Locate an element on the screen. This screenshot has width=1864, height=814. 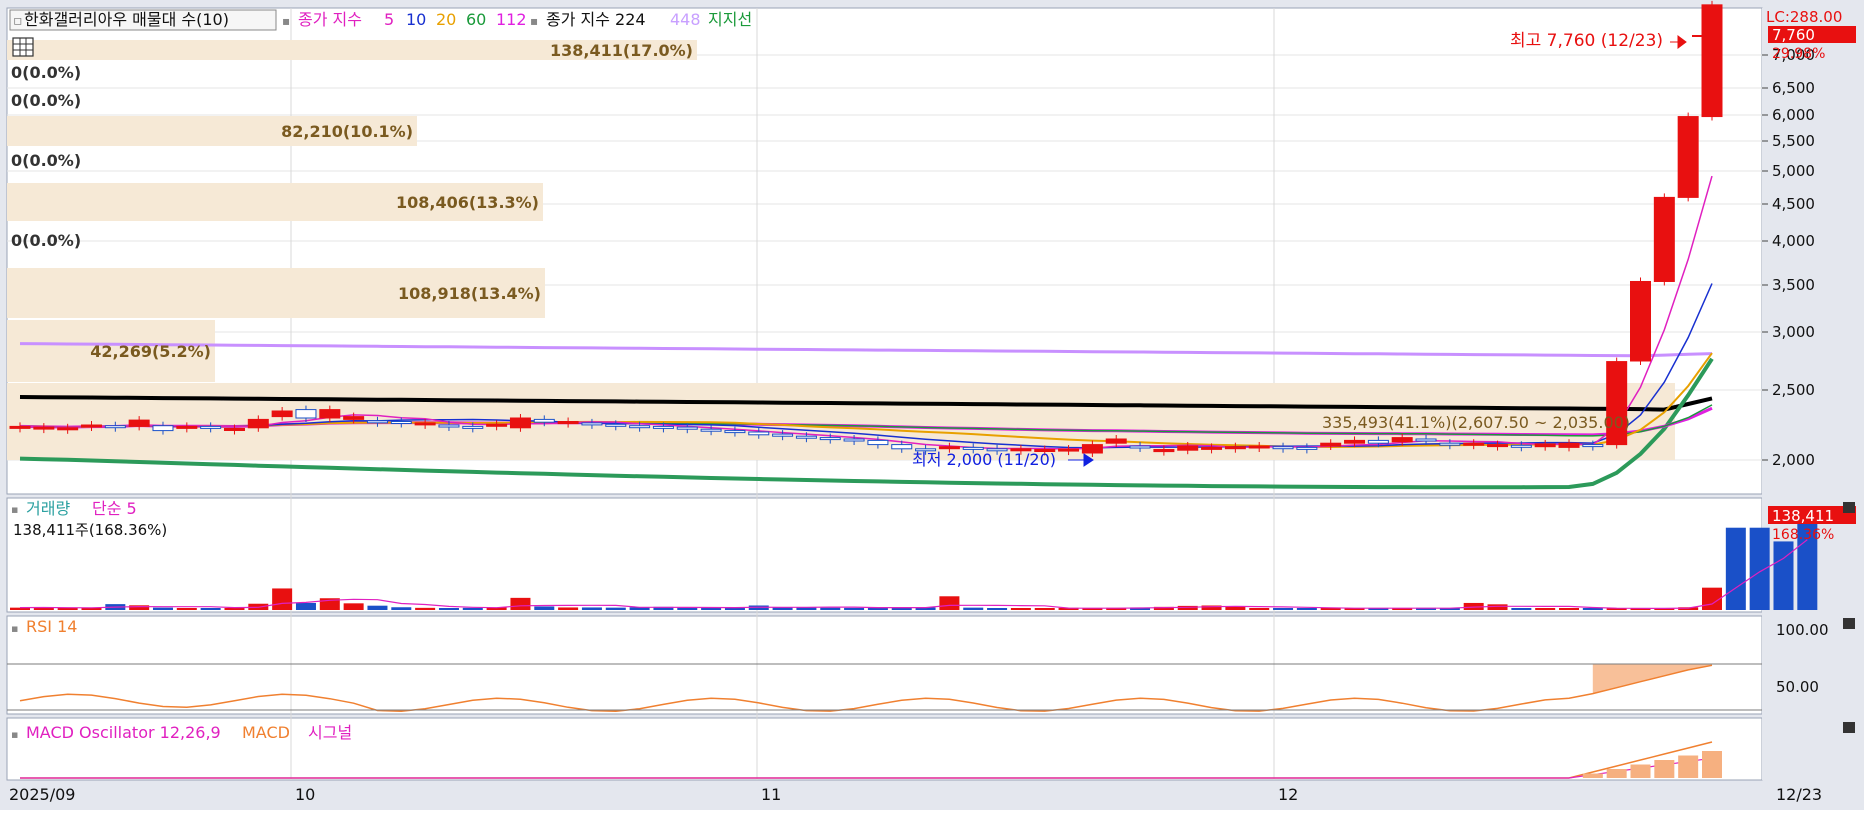
volume-ma-label: 단순 5 is located at coordinates (114, 508).